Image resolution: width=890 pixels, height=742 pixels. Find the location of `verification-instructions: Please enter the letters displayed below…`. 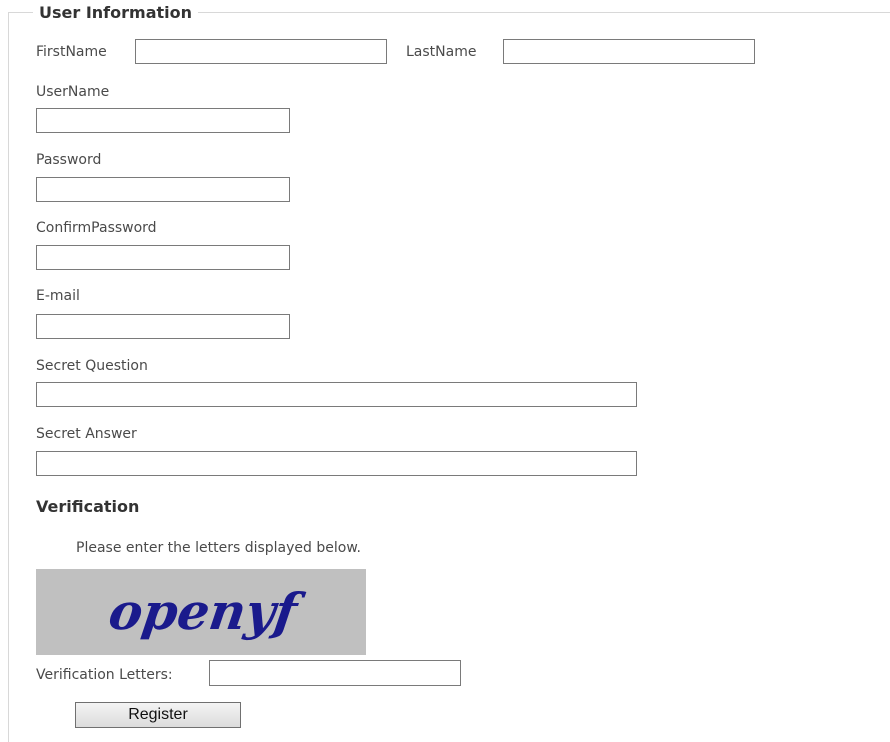

verification-instructions: Please enter the letters displayed below… is located at coordinates (218, 548).